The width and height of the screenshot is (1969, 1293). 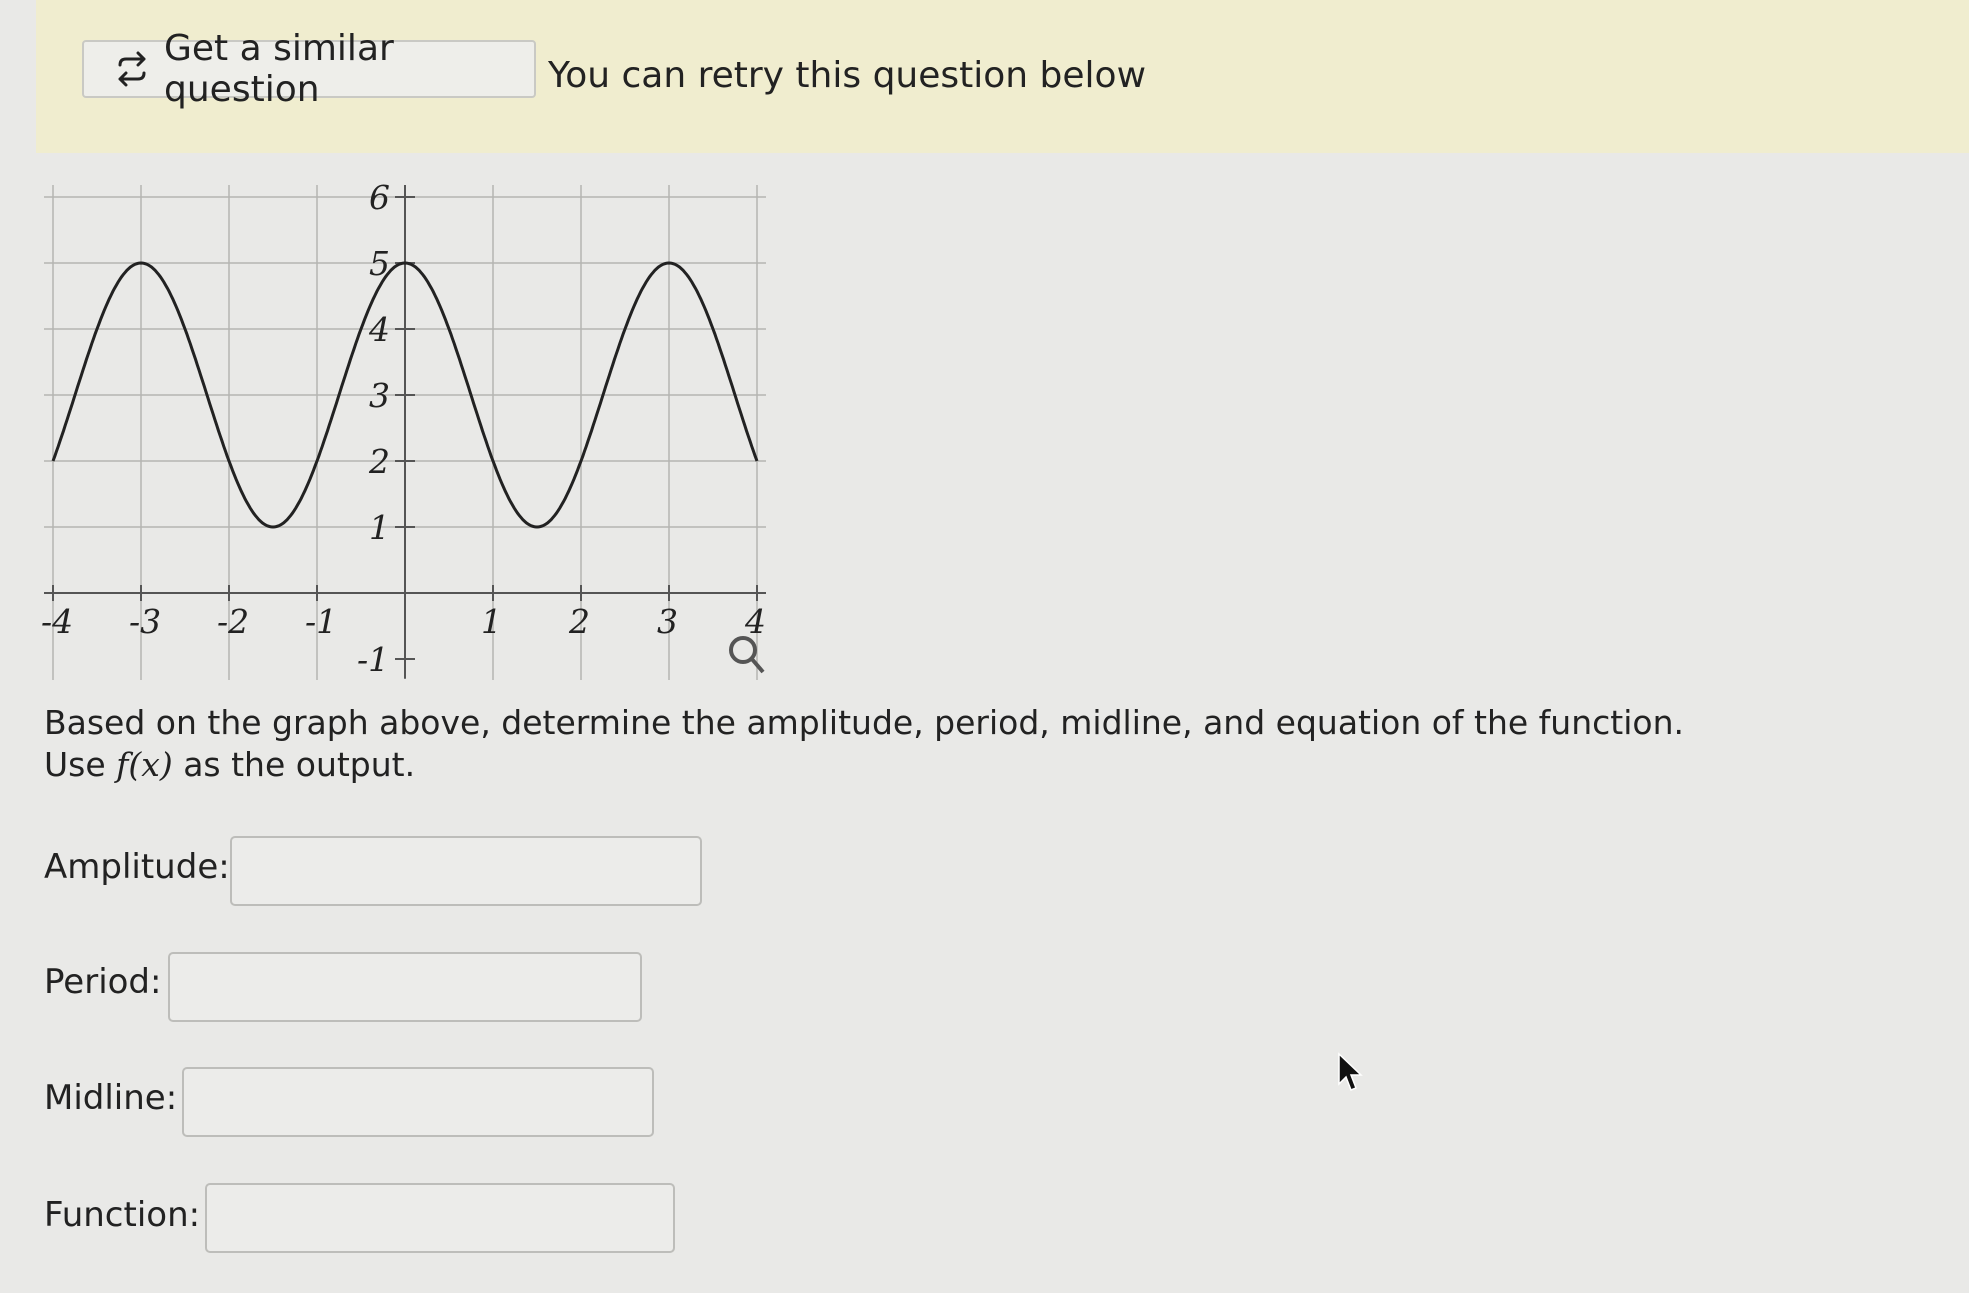 I want to click on similar-question-button: Get a similar question, so click(x=309, y=69).